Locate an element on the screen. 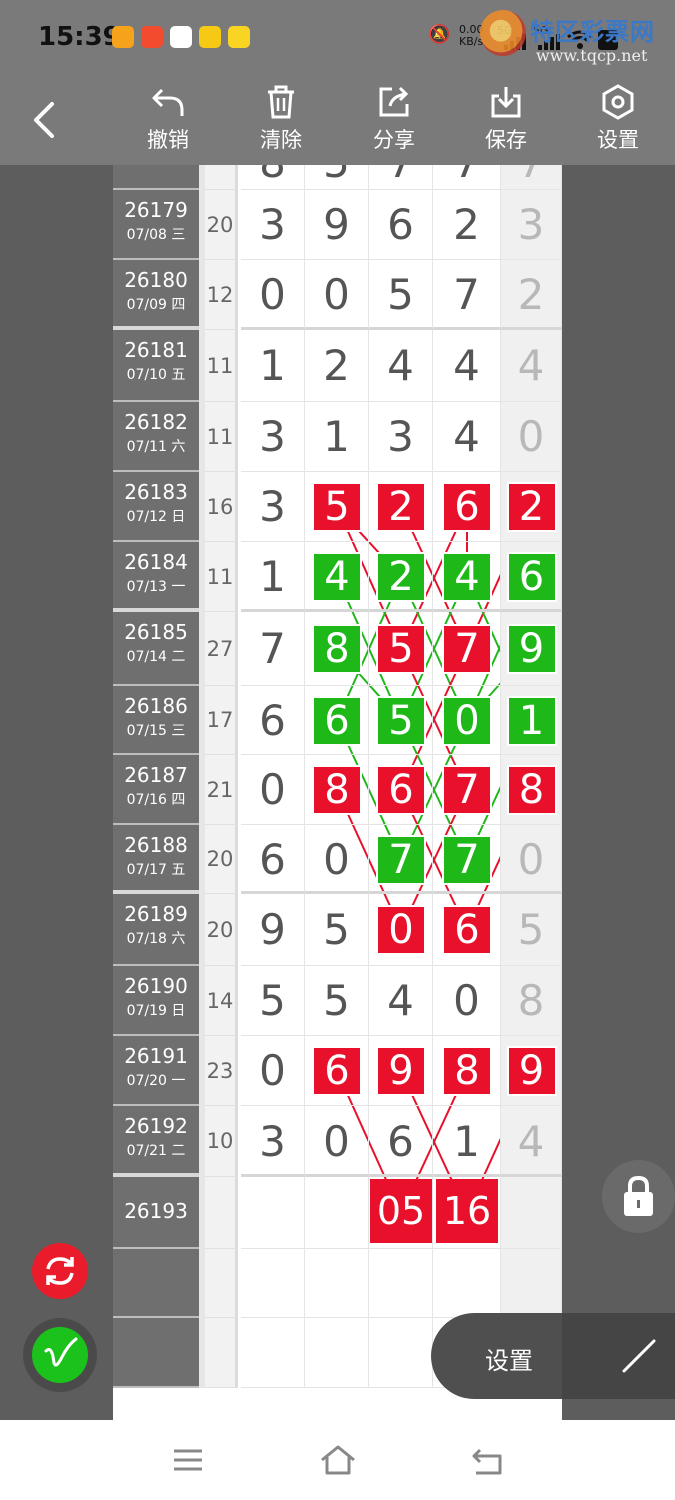 The height and width of the screenshot is (1500, 675). line-tool-button is located at coordinates (618, 1356).